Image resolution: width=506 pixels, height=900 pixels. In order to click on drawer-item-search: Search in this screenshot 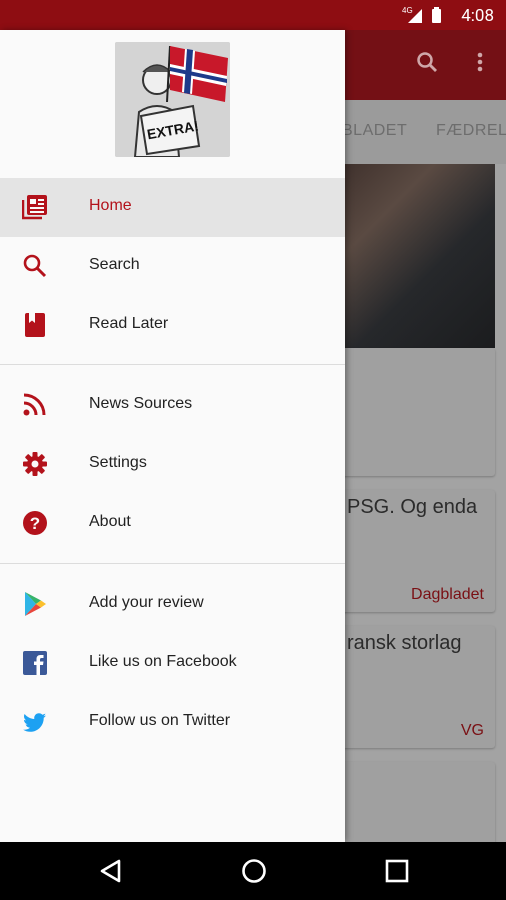, I will do `click(172, 266)`.